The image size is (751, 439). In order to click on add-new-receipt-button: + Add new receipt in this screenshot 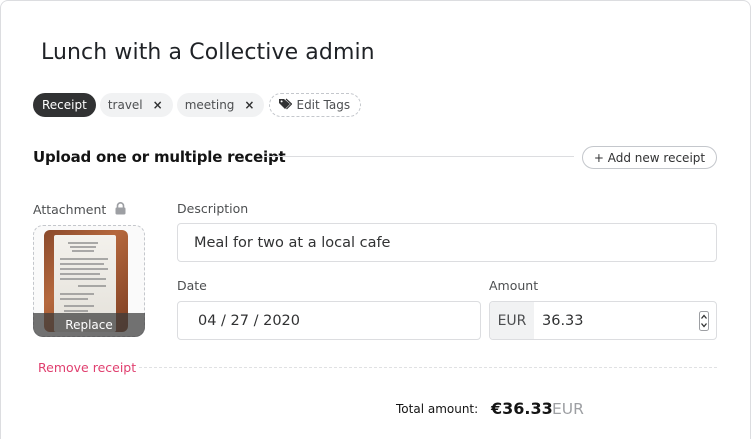, I will do `click(649, 157)`.